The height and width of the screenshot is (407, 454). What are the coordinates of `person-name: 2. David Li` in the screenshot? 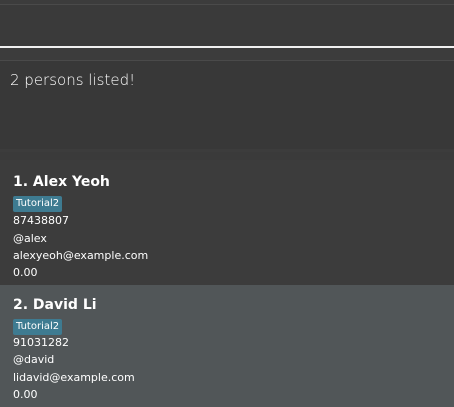 It's located at (55, 305).